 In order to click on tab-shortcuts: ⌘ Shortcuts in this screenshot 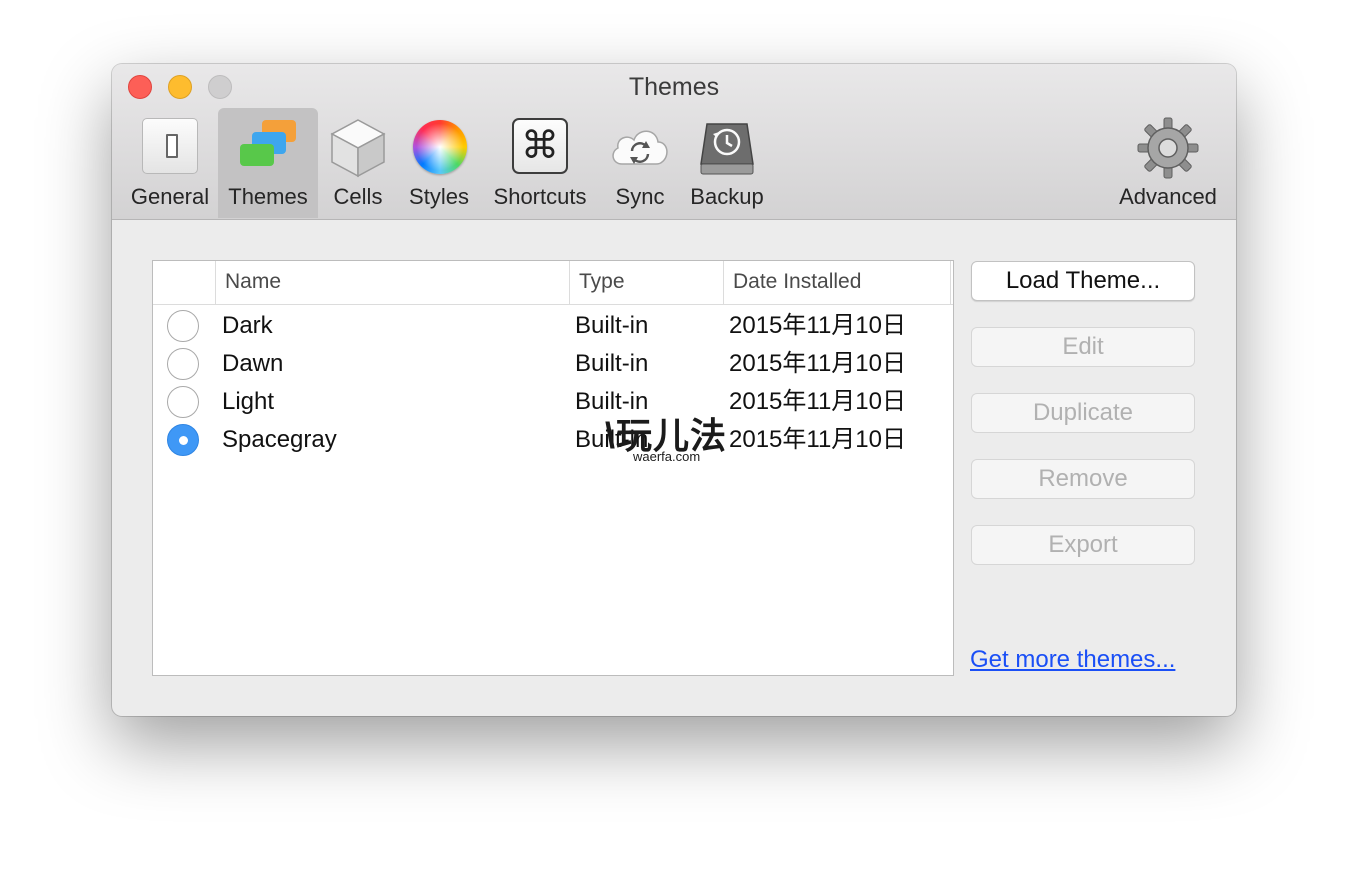, I will do `click(540, 163)`.